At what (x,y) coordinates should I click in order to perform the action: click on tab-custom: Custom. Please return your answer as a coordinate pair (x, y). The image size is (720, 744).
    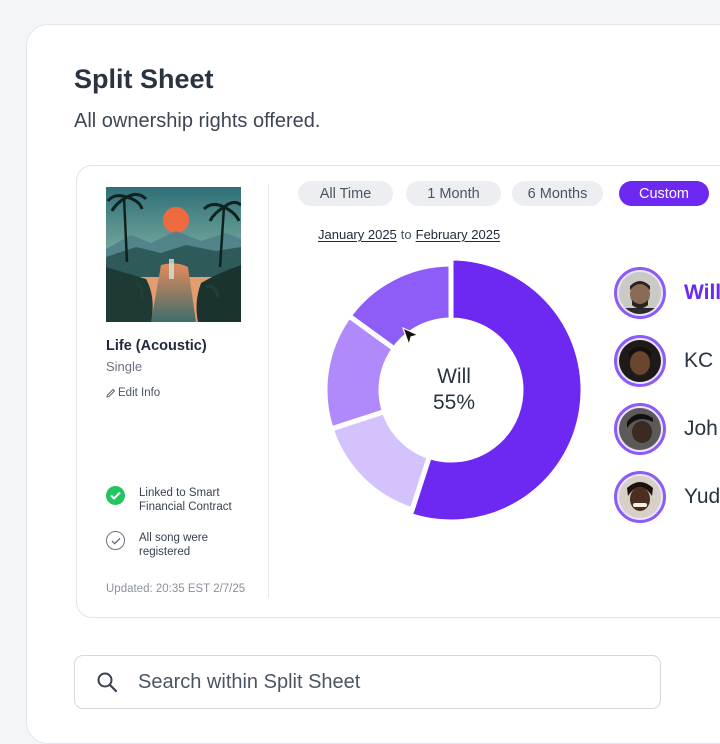
    Looking at the image, I should click on (664, 193).